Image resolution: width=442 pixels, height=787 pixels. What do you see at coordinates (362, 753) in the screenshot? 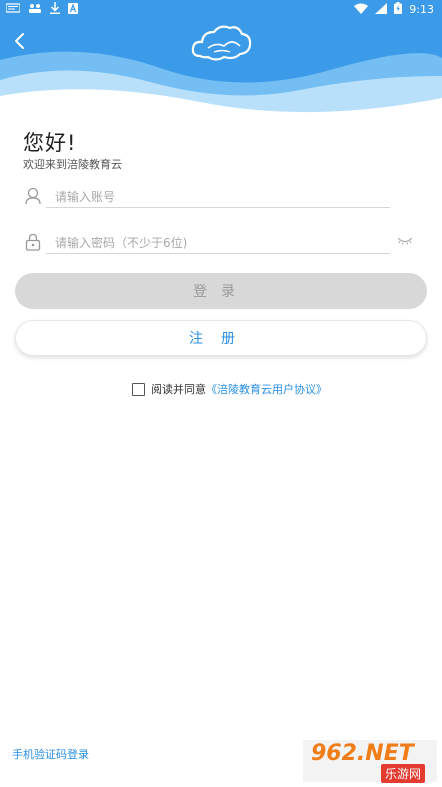
I see `watermark-text: 962.NET` at bounding box center [362, 753].